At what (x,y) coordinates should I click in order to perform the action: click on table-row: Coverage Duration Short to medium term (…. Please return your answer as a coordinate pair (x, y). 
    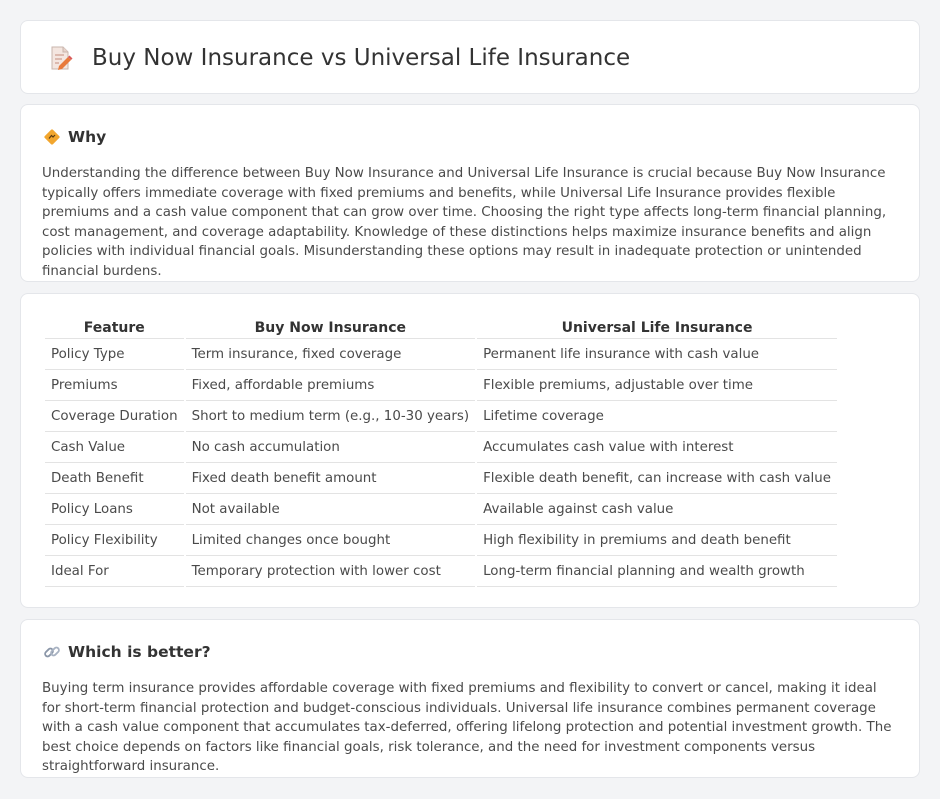
    Looking at the image, I should click on (441, 416).